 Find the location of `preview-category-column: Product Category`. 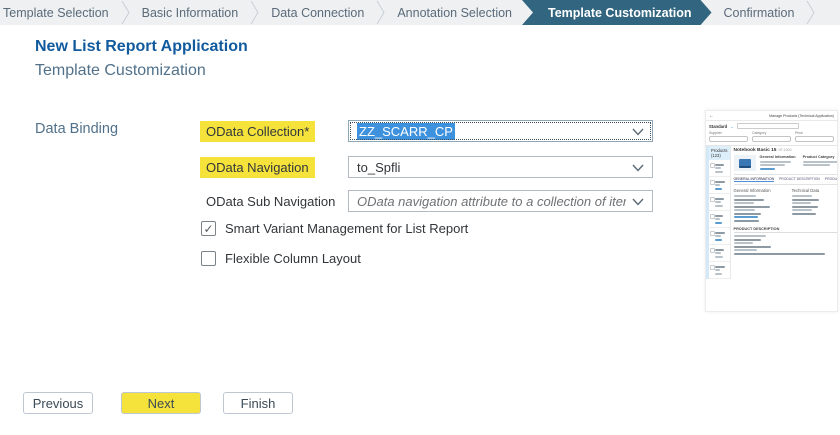

preview-category-column: Product Category is located at coordinates (819, 163).